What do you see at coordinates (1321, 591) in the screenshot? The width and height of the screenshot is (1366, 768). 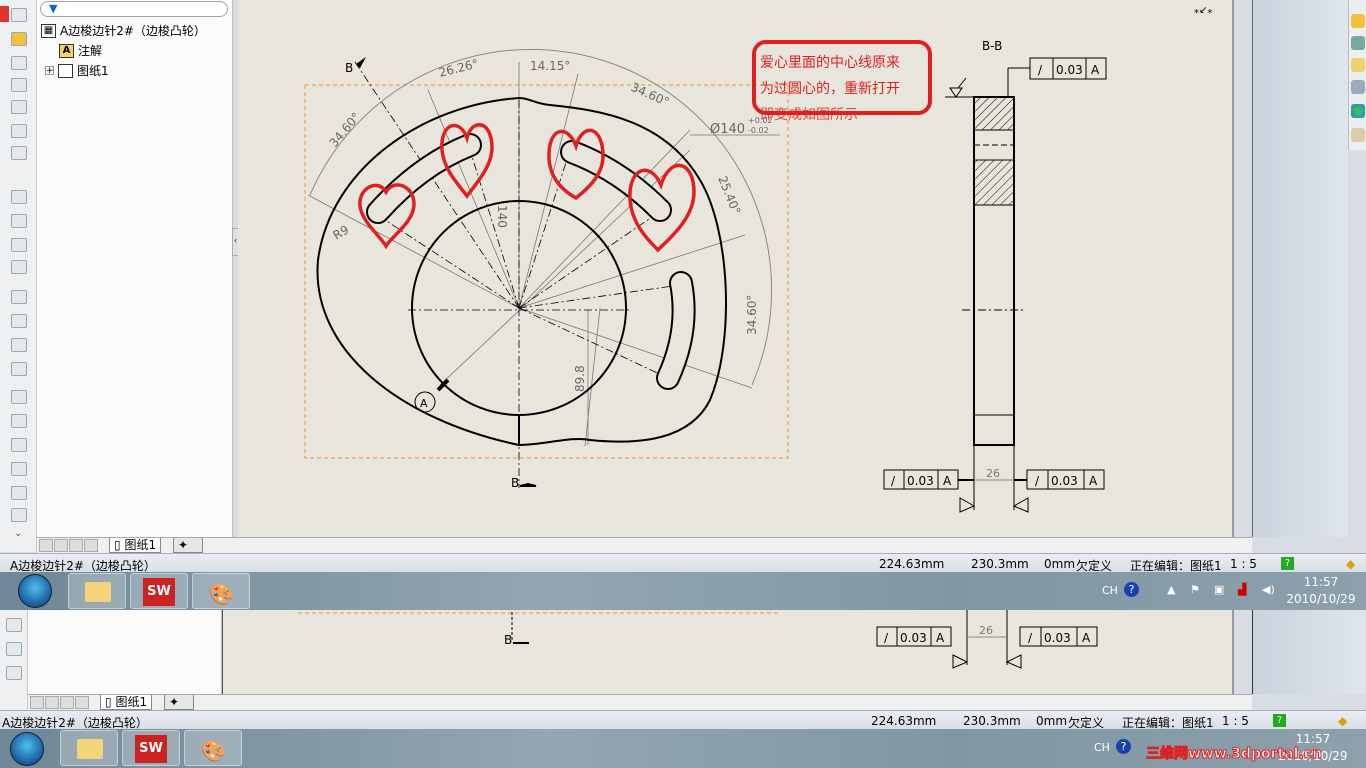 I see `clock: 11:57 2010/10/29` at bounding box center [1321, 591].